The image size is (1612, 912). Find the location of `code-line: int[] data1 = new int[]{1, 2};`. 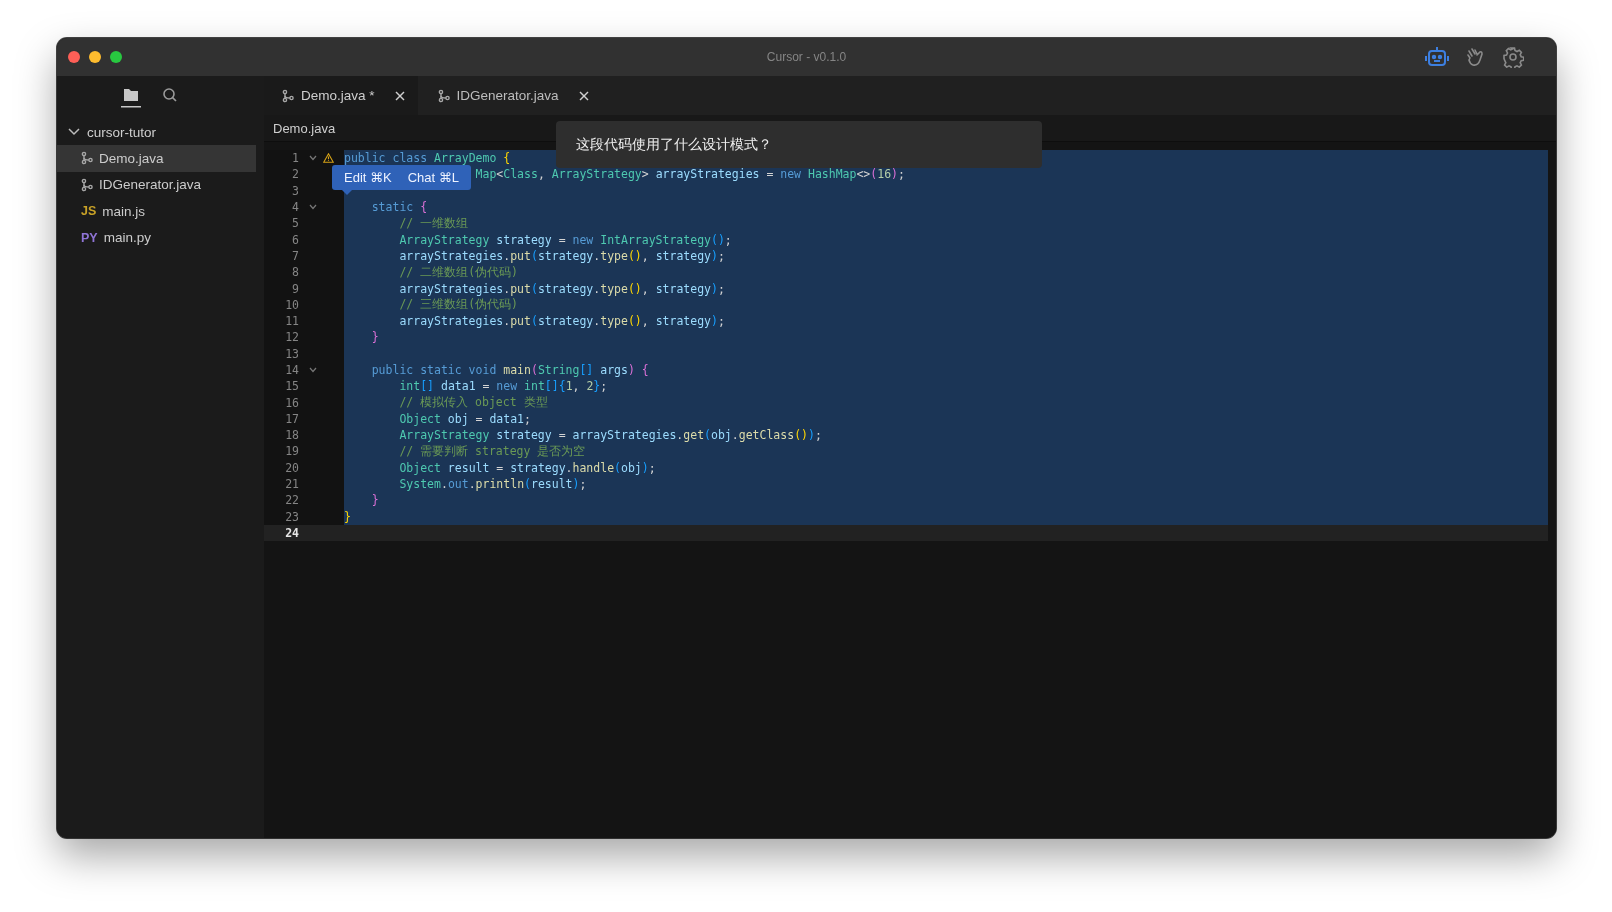

code-line: int[] data1 = new int[]{1, 2}; is located at coordinates (503, 386).